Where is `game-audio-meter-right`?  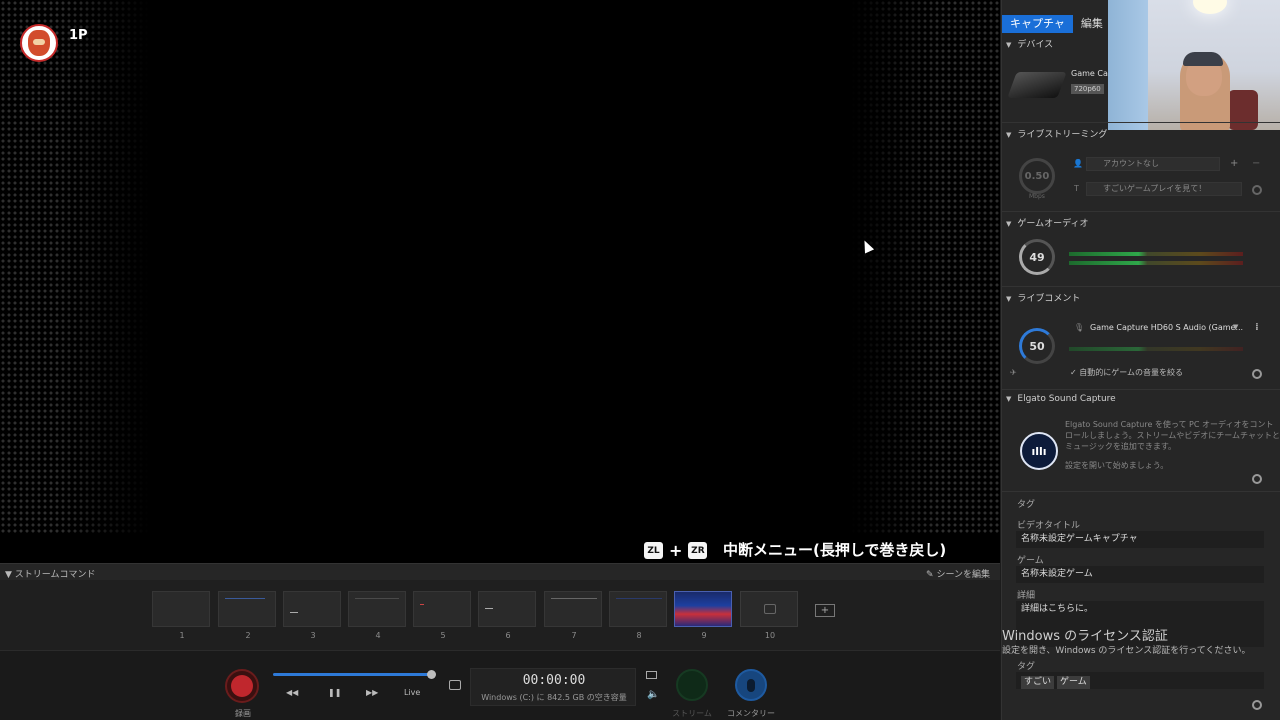
game-audio-meter-right is located at coordinates (1156, 263).